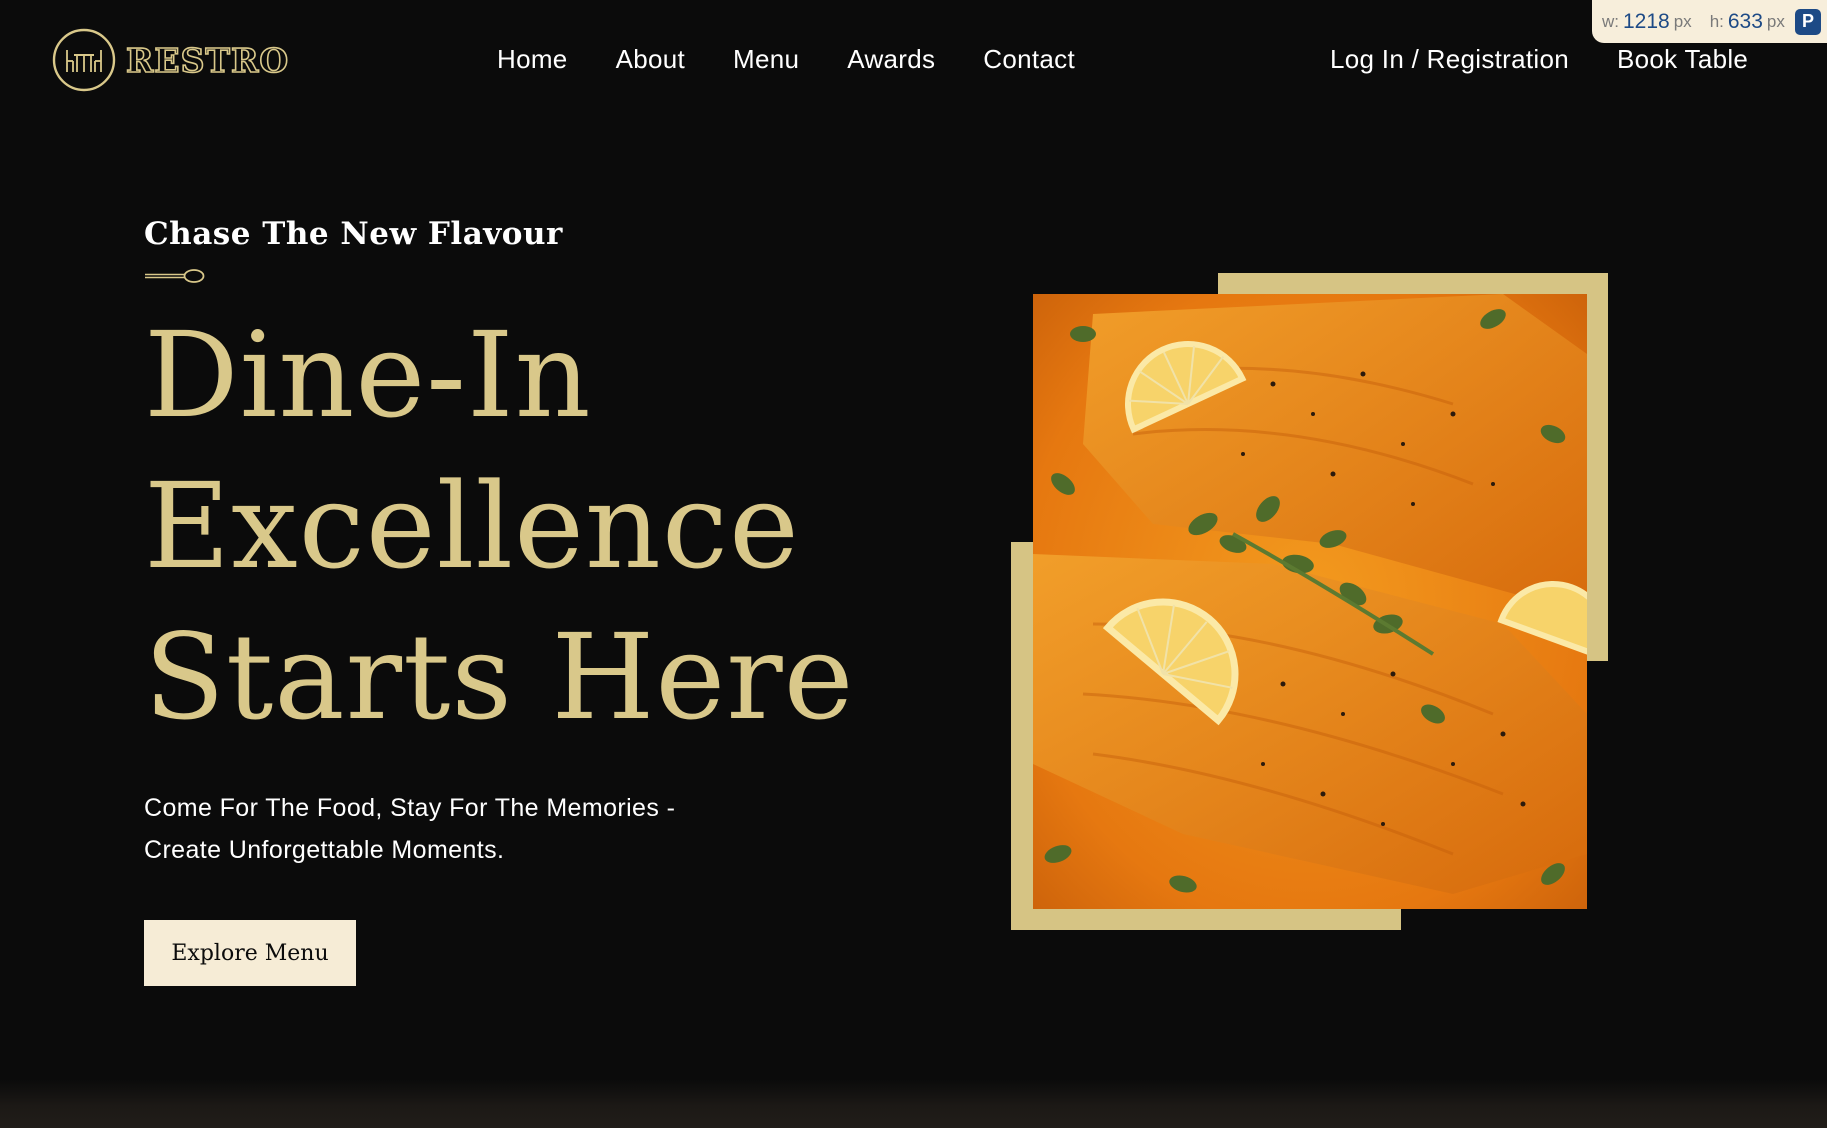  Describe the element at coordinates (1808, 21) in the screenshot. I see `extension-badge-icon: P` at that location.